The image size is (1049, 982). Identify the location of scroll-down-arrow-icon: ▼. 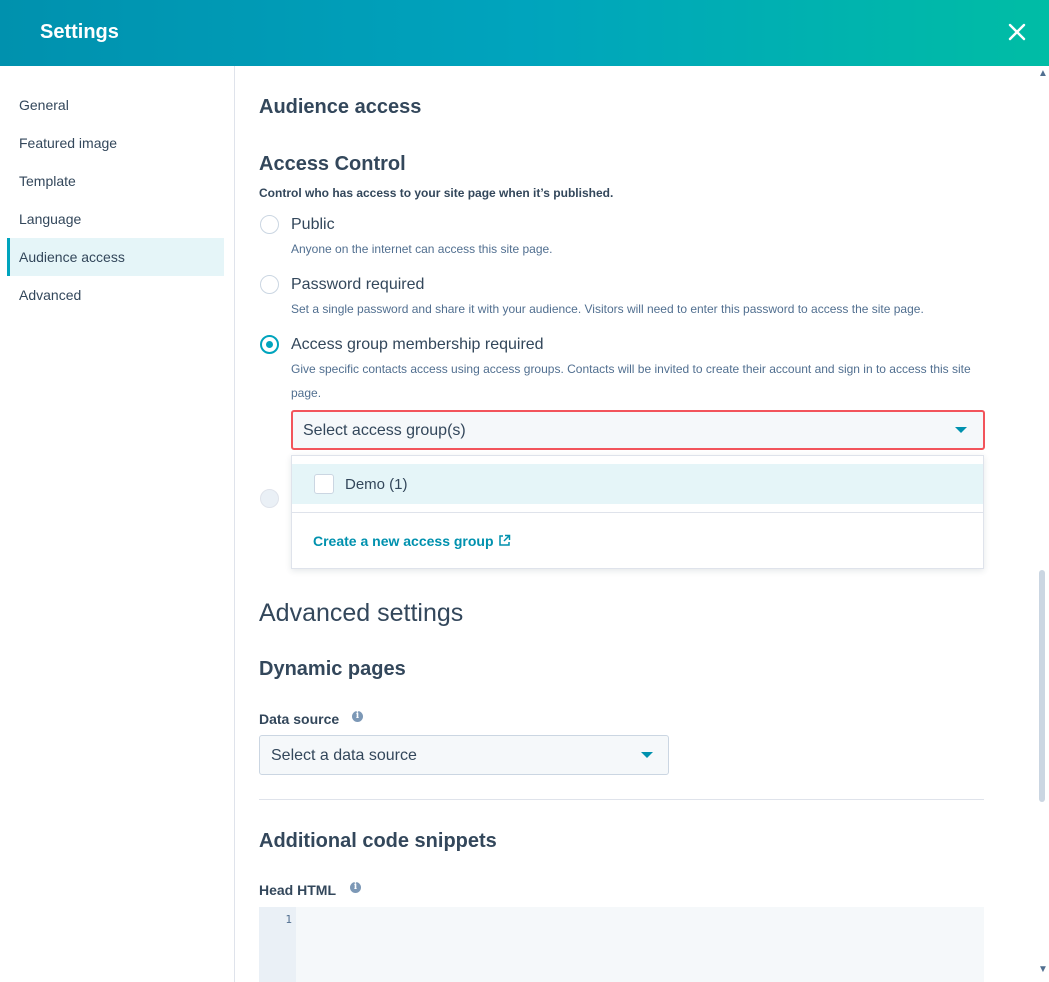
(1043, 969).